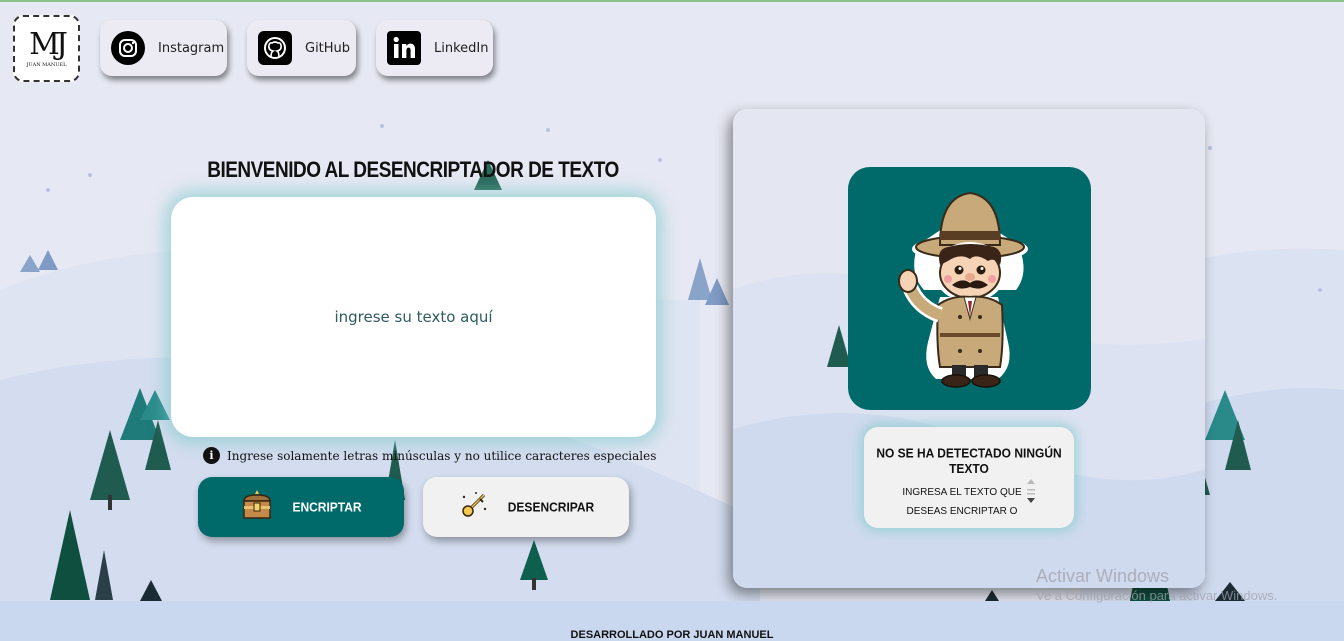 Image resolution: width=1344 pixels, height=641 pixels. I want to click on github-icon, so click(275, 48).